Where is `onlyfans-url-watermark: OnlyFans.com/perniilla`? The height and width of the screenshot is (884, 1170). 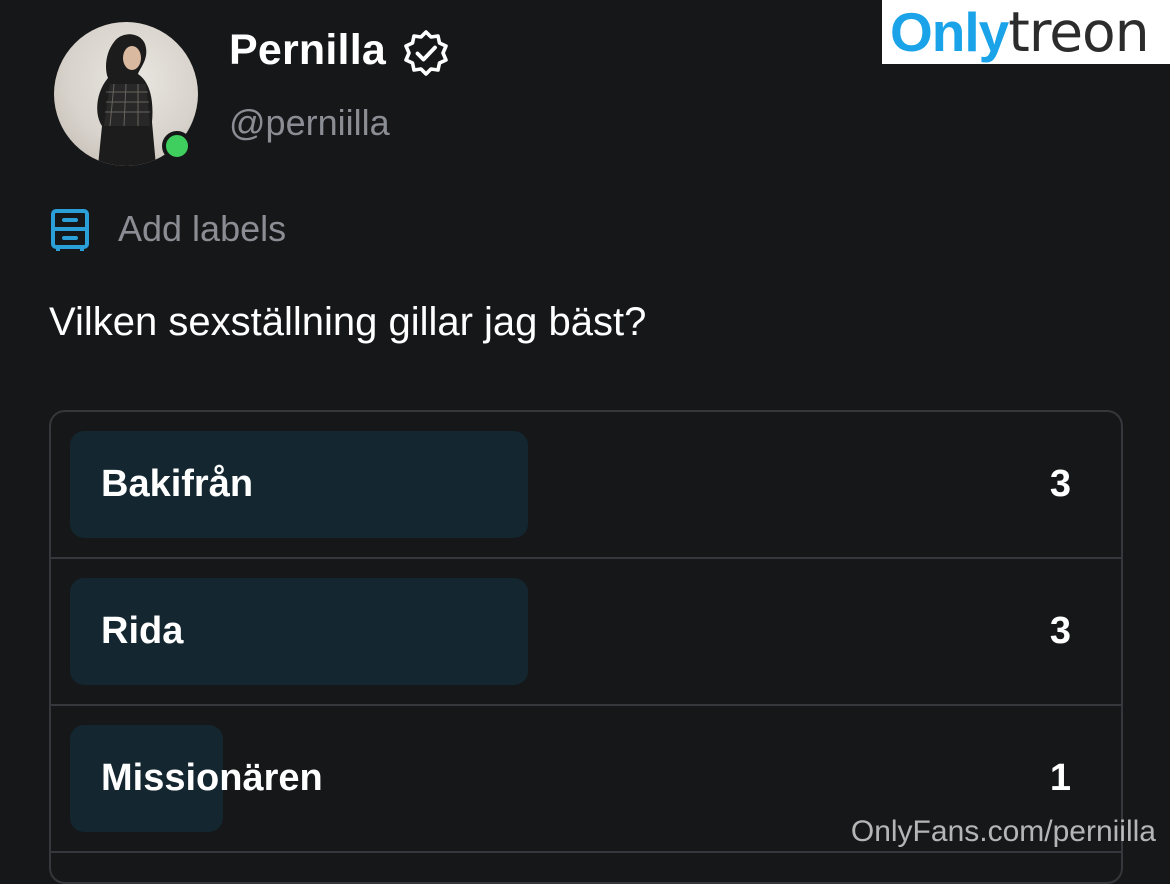
onlyfans-url-watermark: OnlyFans.com/perniilla is located at coordinates (1003, 831).